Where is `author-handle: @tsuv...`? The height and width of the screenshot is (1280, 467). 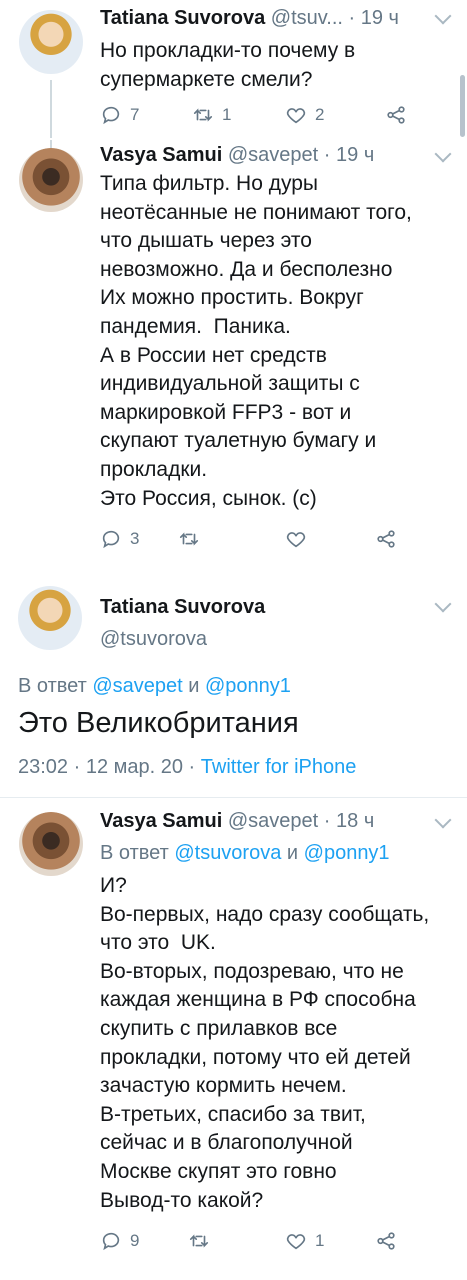 author-handle: @tsuv... is located at coordinates (307, 18).